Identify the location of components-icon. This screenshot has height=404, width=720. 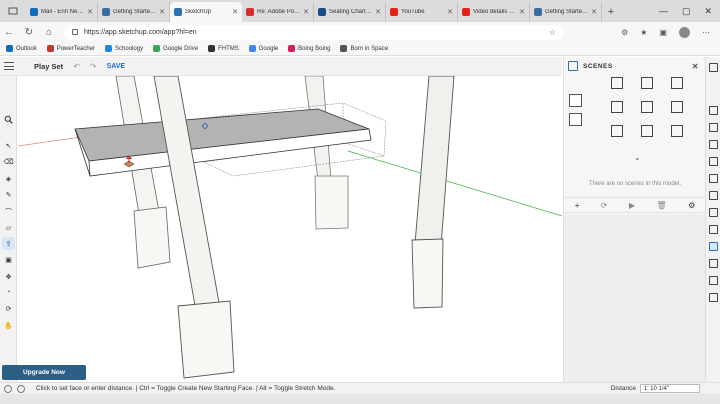
(713, 127).